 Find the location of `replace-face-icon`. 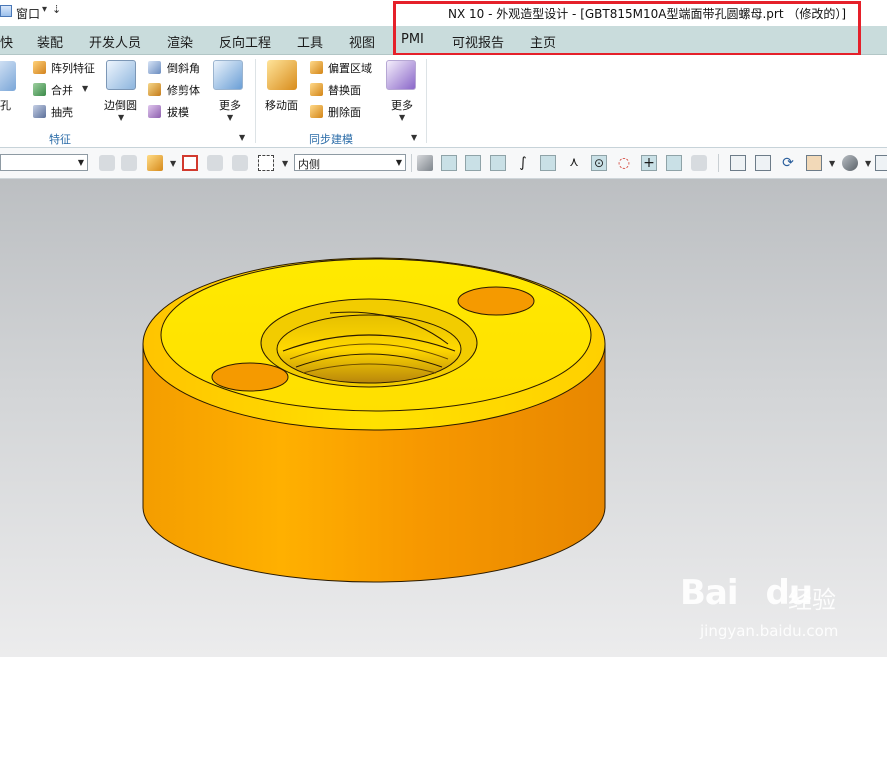

replace-face-icon is located at coordinates (316, 89).